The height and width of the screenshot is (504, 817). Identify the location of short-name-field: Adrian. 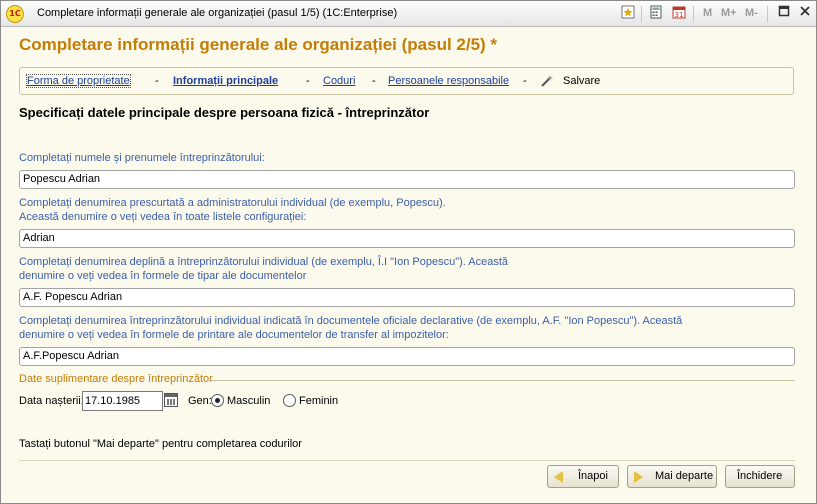
(407, 238).